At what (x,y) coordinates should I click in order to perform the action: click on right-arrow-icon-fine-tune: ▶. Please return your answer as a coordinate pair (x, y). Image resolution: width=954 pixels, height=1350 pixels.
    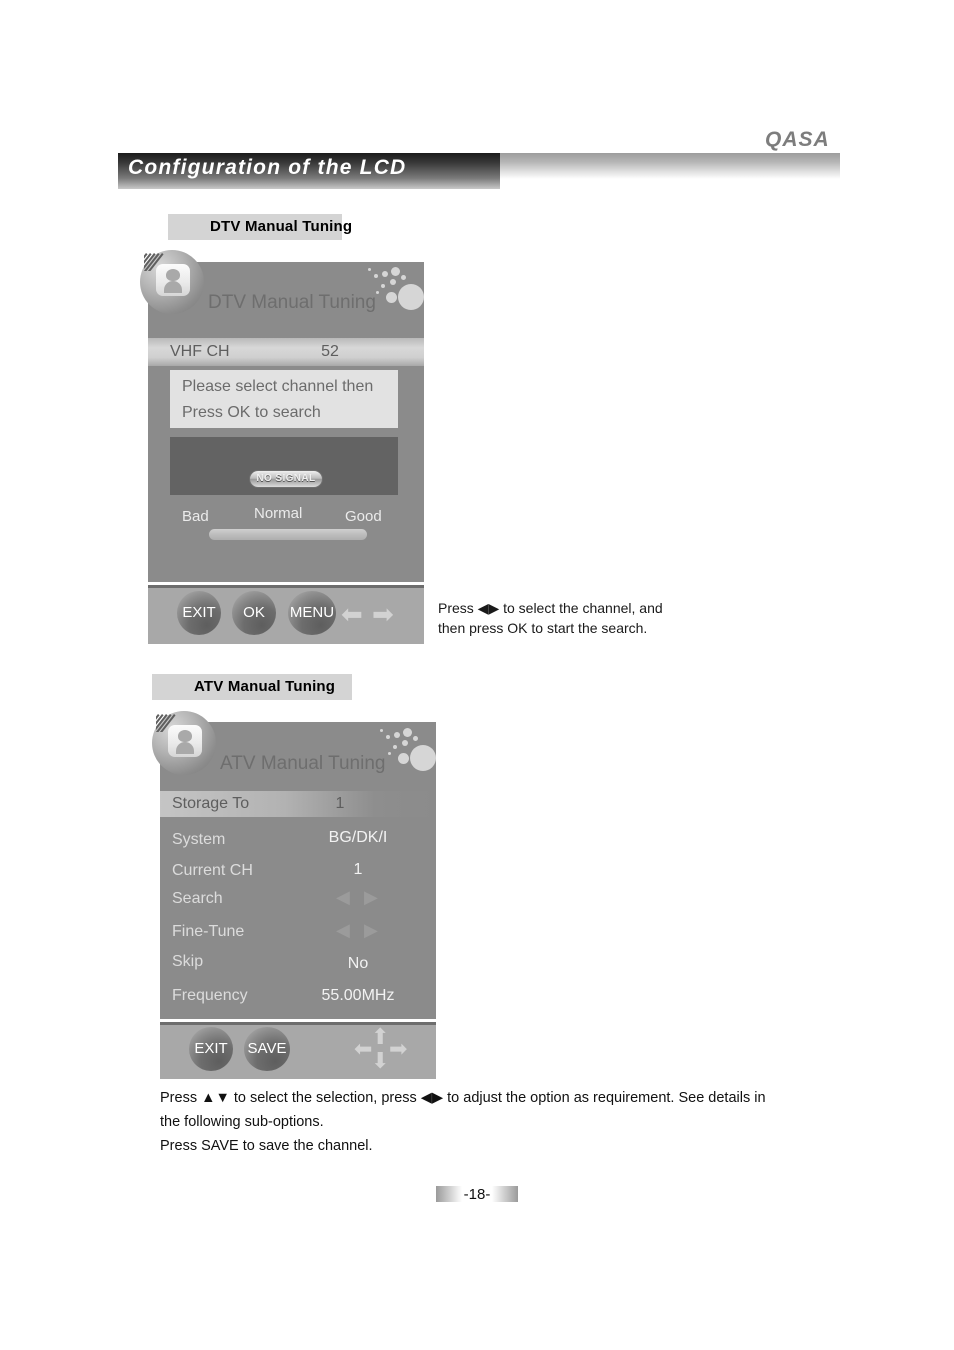
    Looking at the image, I should click on (371, 930).